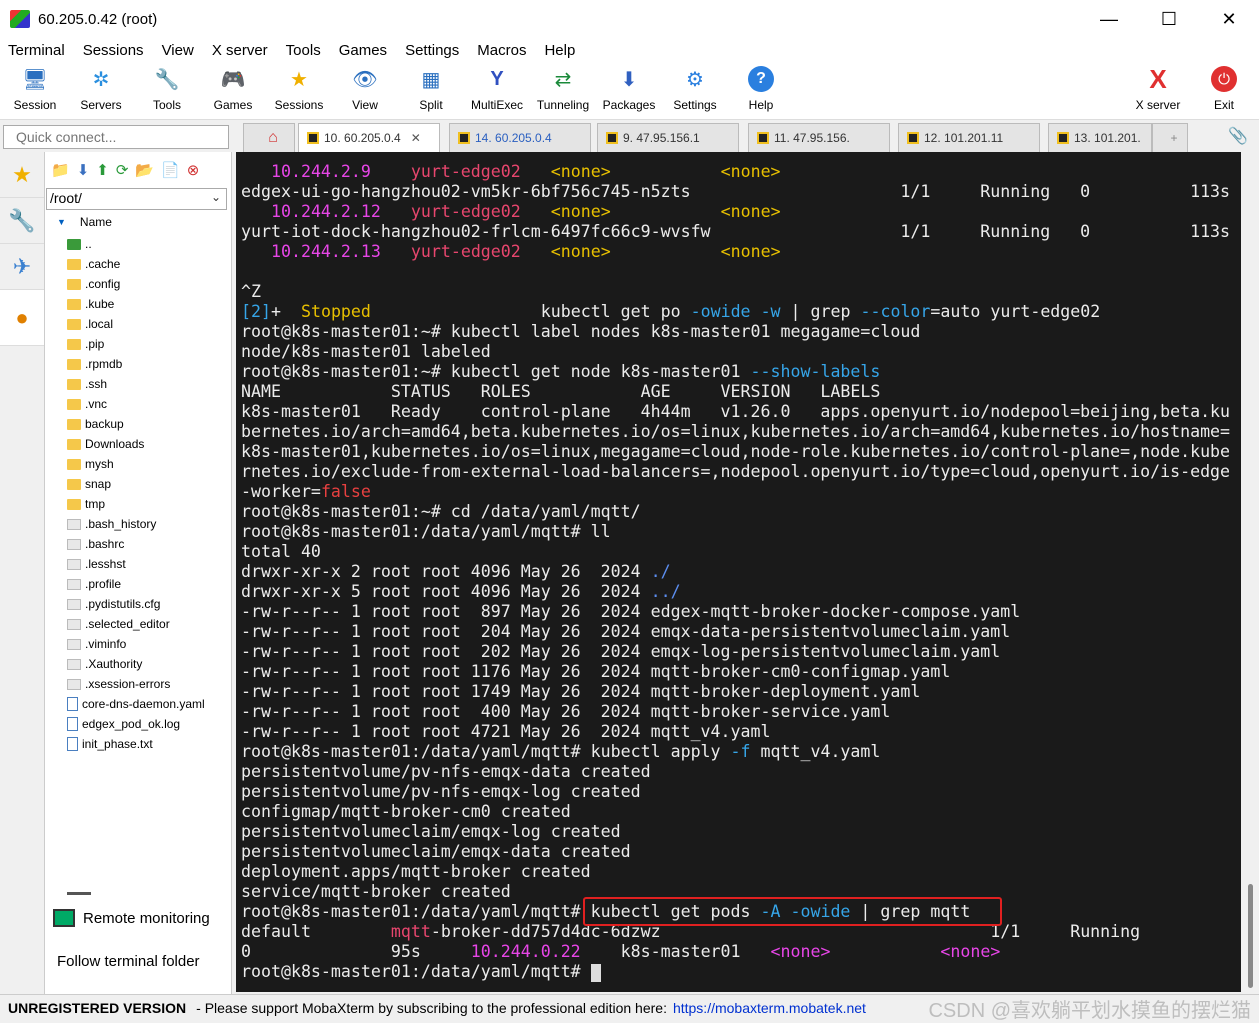 The height and width of the screenshot is (1023, 1259). What do you see at coordinates (138, 324) in the screenshot?
I see `file-list-item: .local` at bounding box center [138, 324].